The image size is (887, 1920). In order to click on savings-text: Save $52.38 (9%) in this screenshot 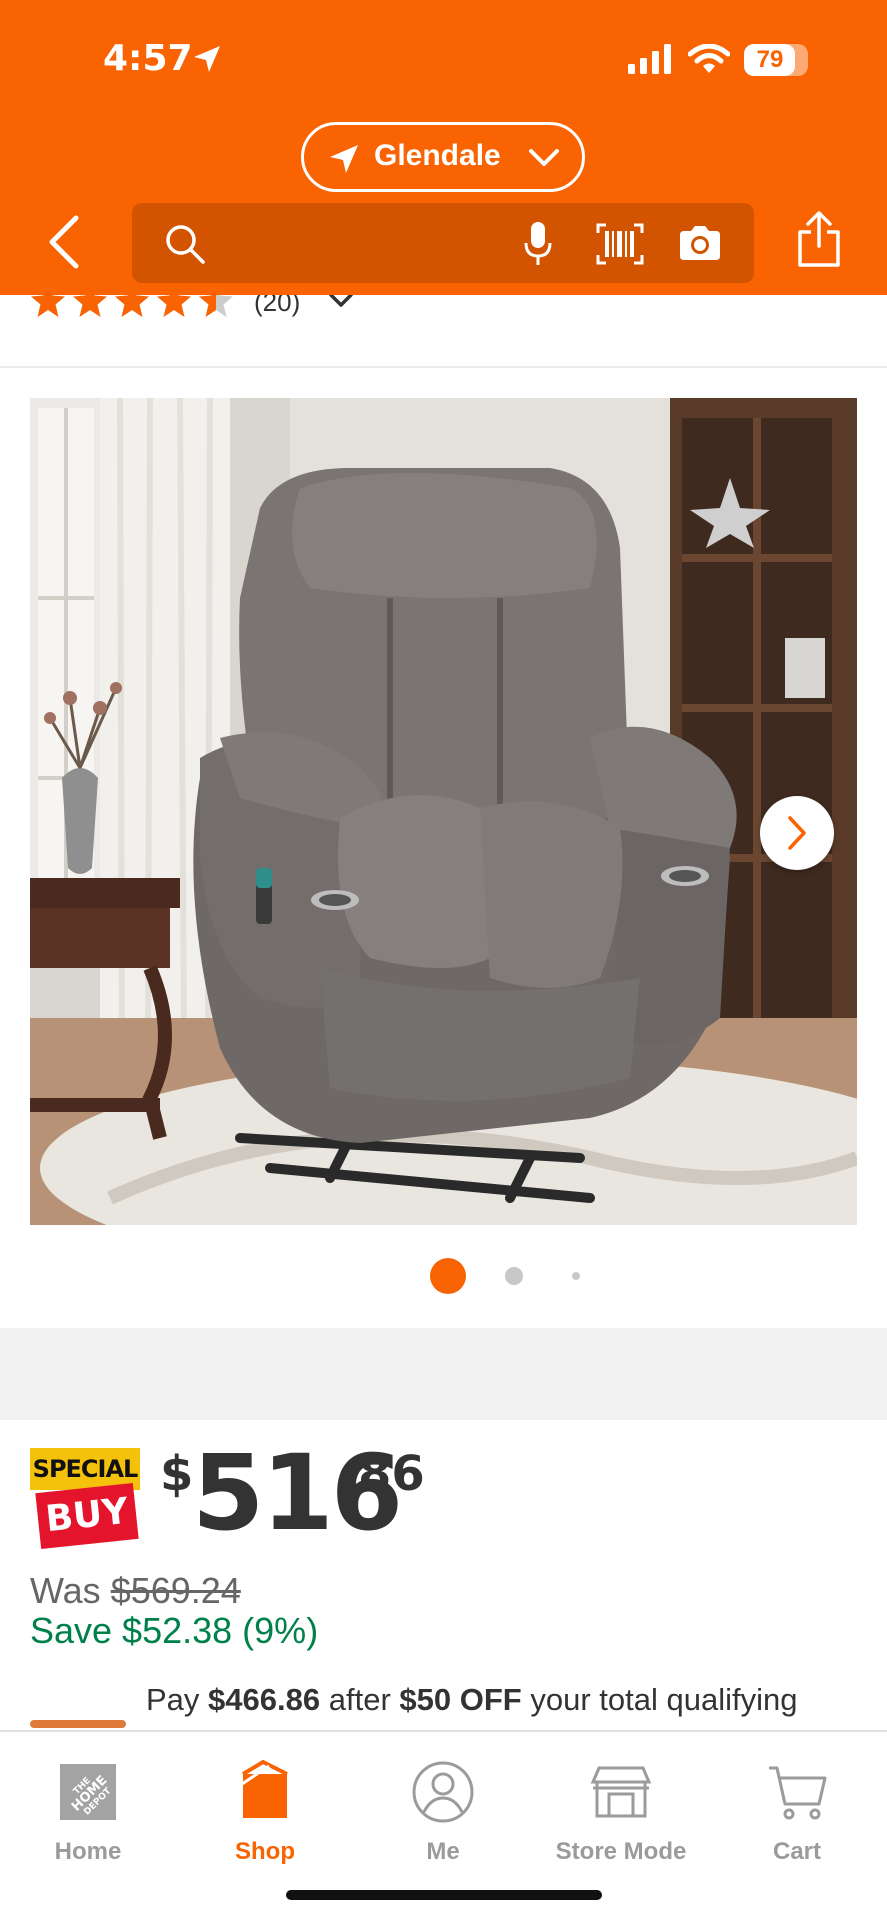, I will do `click(174, 1630)`.